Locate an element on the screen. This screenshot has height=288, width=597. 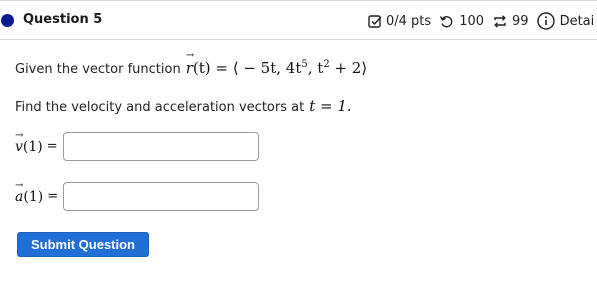
function-rhs-end: + 2⟩ is located at coordinates (348, 68).